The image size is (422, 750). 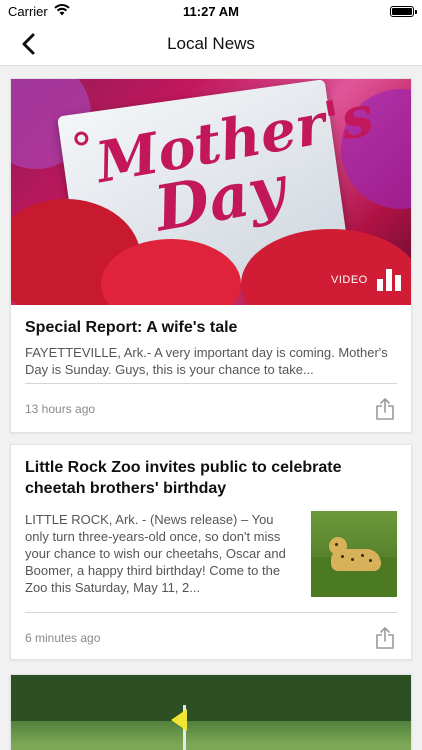 I want to click on chevron-left-icon, so click(x=28, y=44).